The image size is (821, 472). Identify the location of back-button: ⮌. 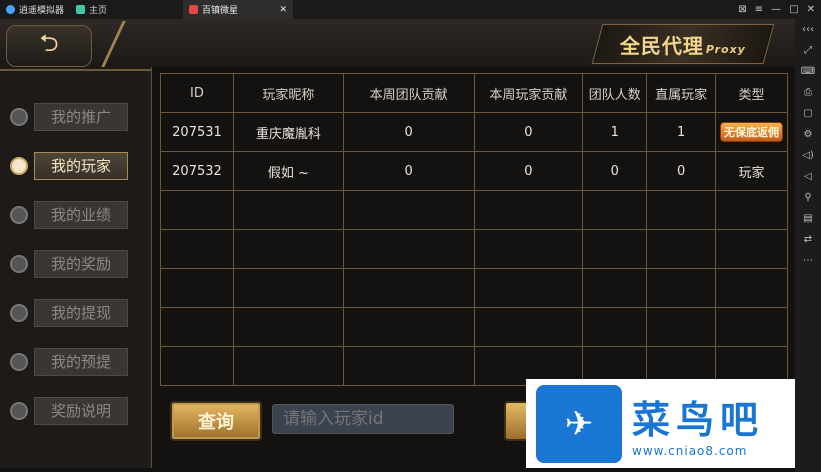
(49, 46).